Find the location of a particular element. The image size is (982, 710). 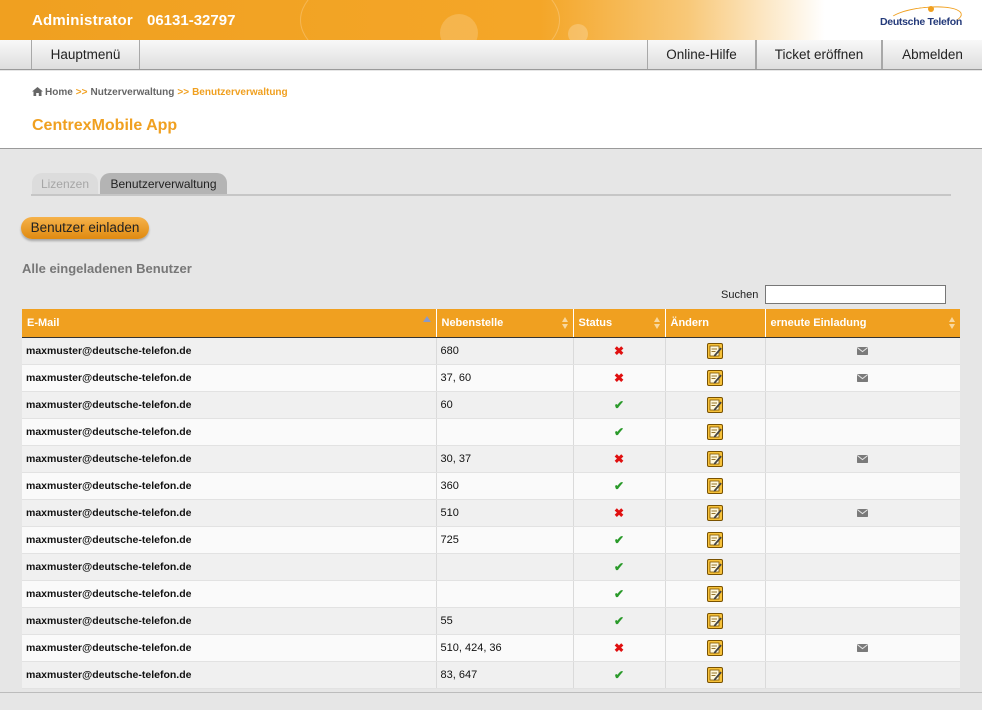

table-row: maxmuster@deutsche-telefon.de 360 ✔ is located at coordinates (491, 486).